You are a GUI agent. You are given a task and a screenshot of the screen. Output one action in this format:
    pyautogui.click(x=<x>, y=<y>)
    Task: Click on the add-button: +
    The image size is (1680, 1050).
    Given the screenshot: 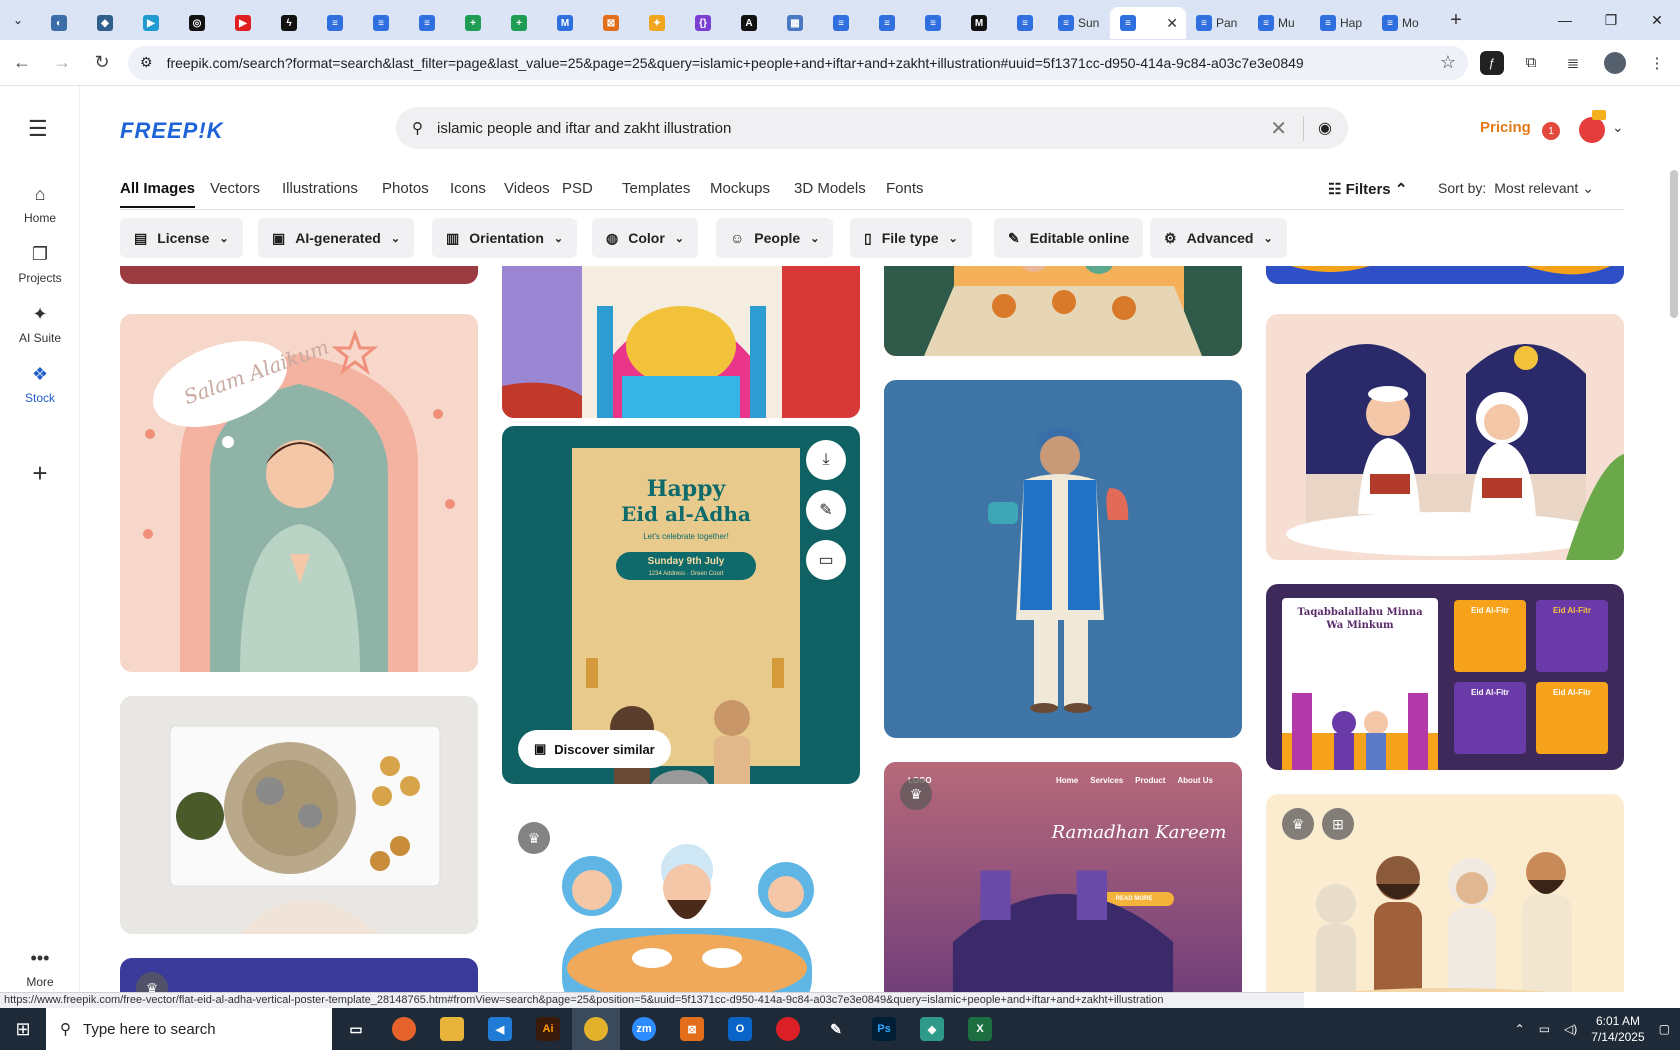 What is the action you would take?
    pyautogui.click(x=40, y=476)
    